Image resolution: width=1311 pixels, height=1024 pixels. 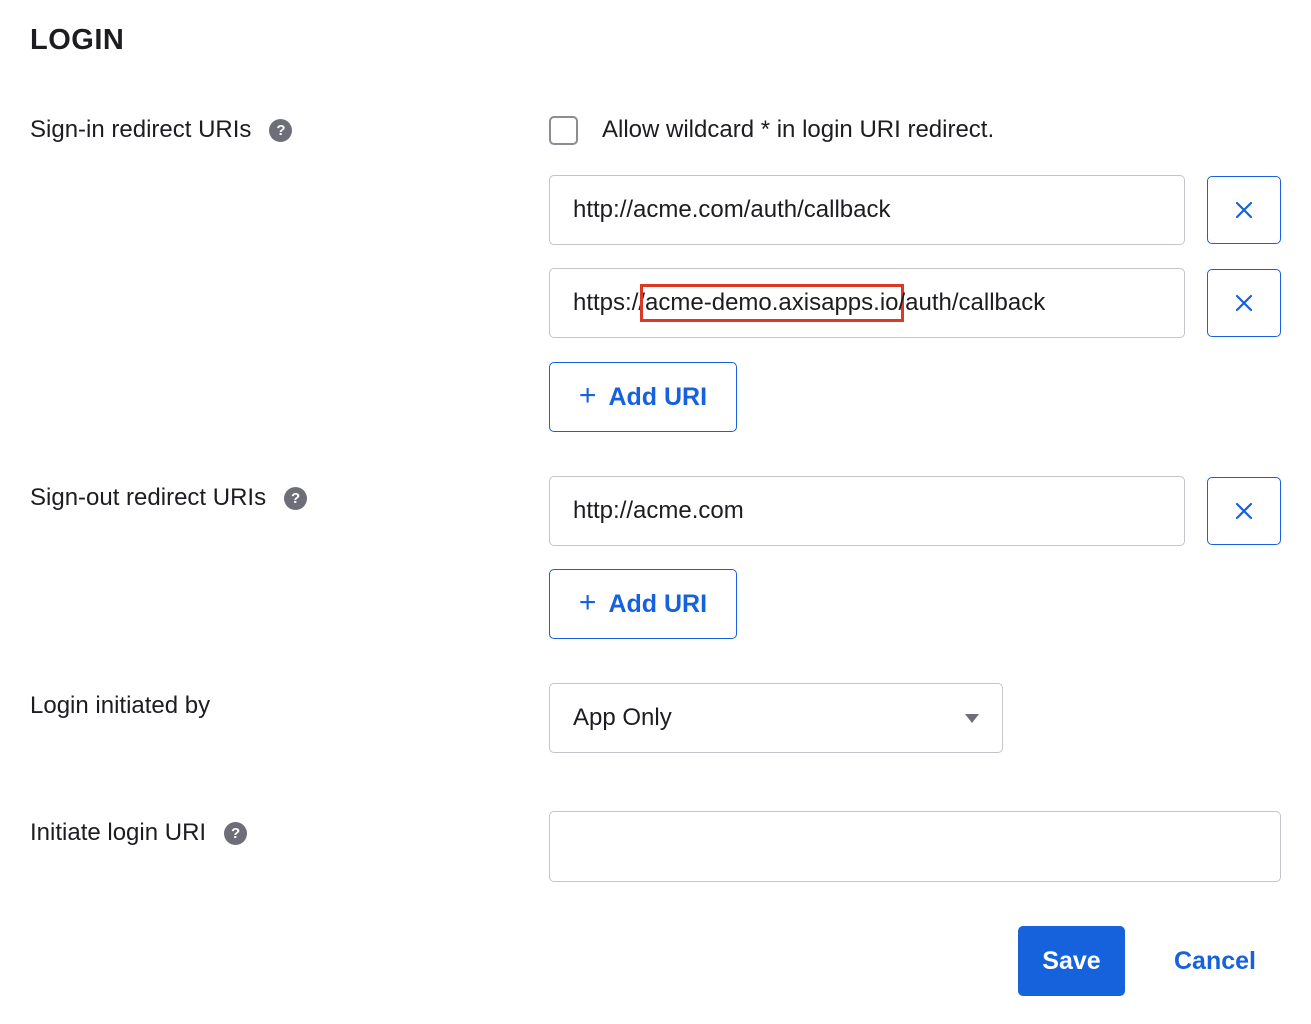 I want to click on signin-redirect-label-row: Sign-in redirect URIs ?, so click(x=161, y=130).